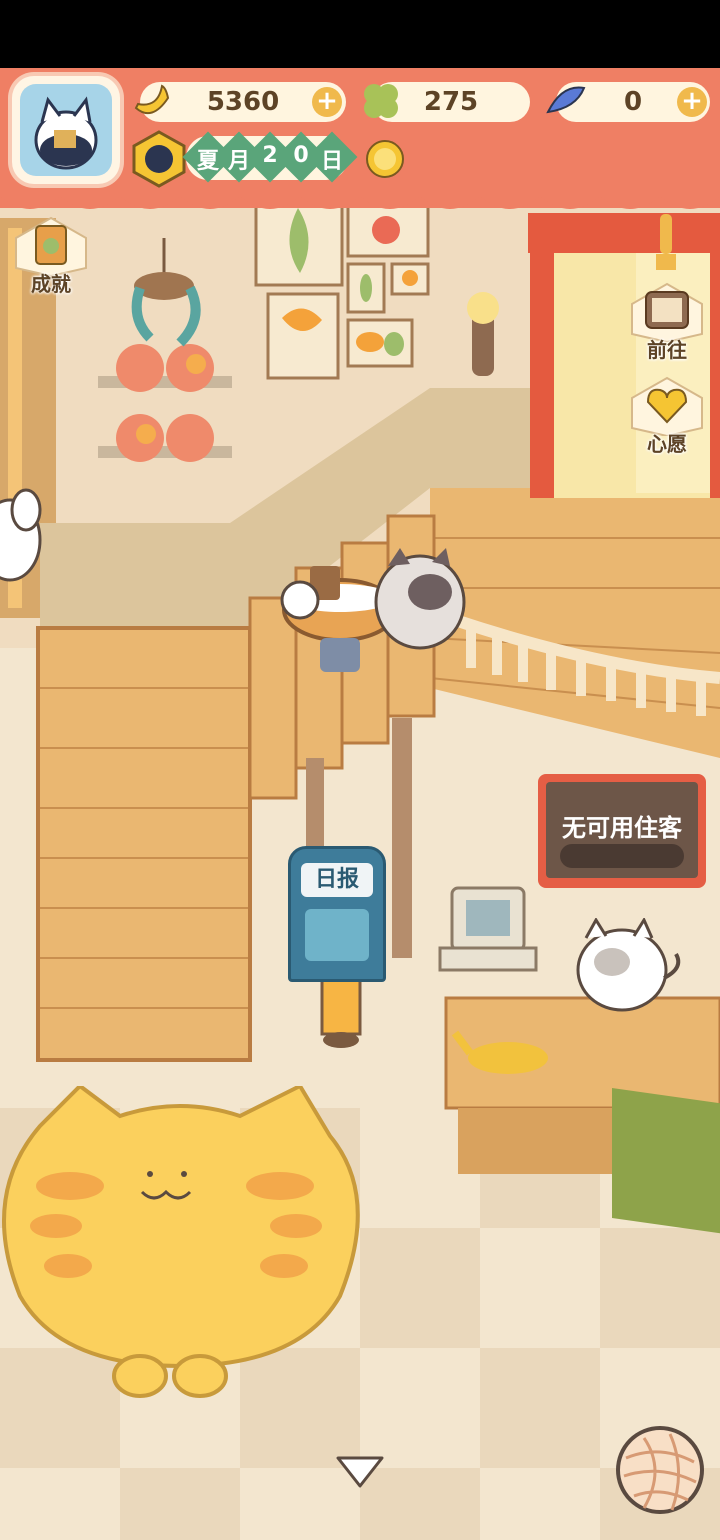 The image size is (720, 1540). Describe the element at coordinates (381, 101) in the screenshot. I see `clover-icon` at that location.